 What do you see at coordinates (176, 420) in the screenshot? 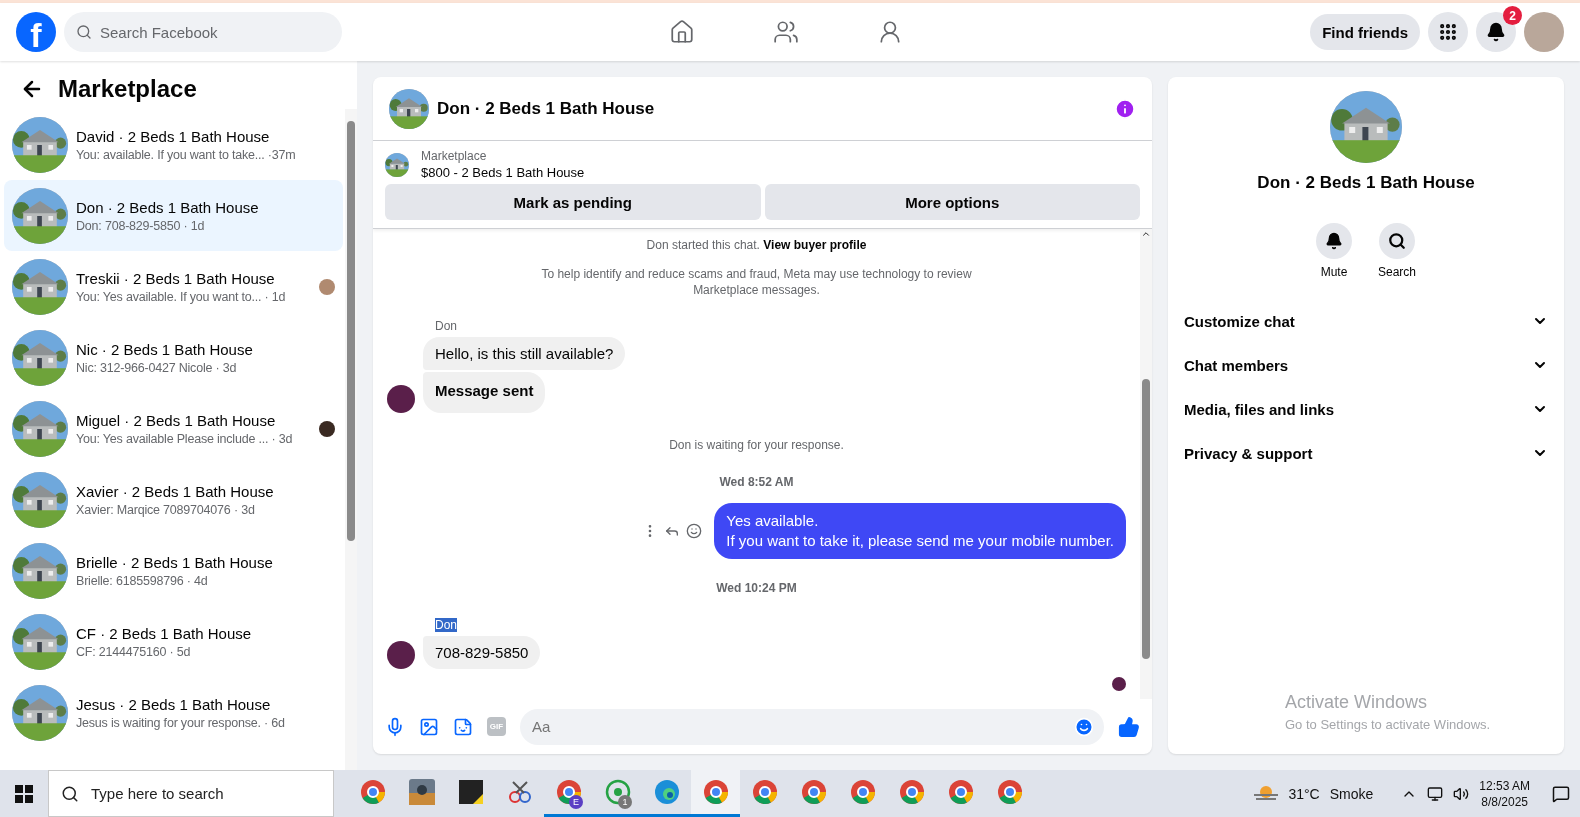
I see `conversation-name: Miguel · 2 Beds 1 Bath House` at bounding box center [176, 420].